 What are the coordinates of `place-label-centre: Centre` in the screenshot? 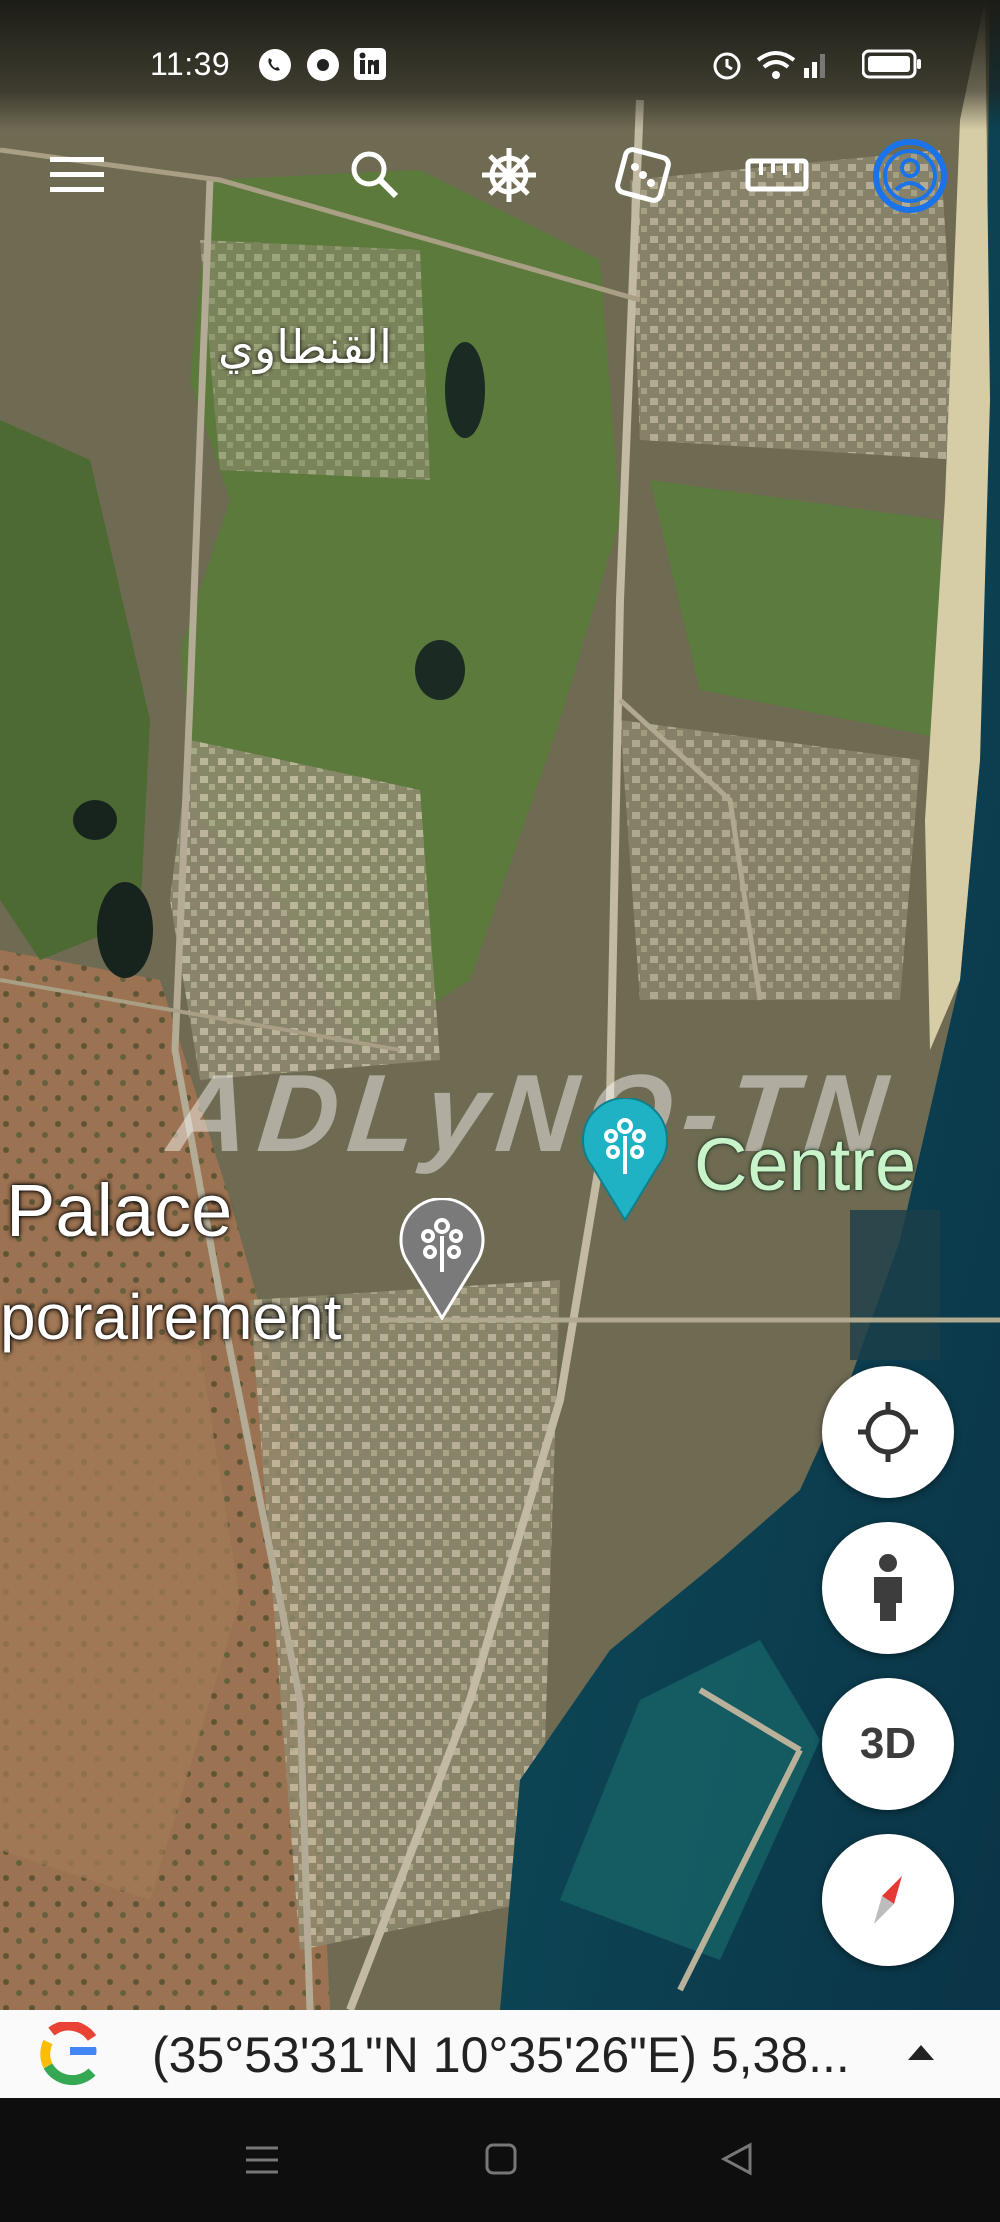 It's located at (805, 1164).